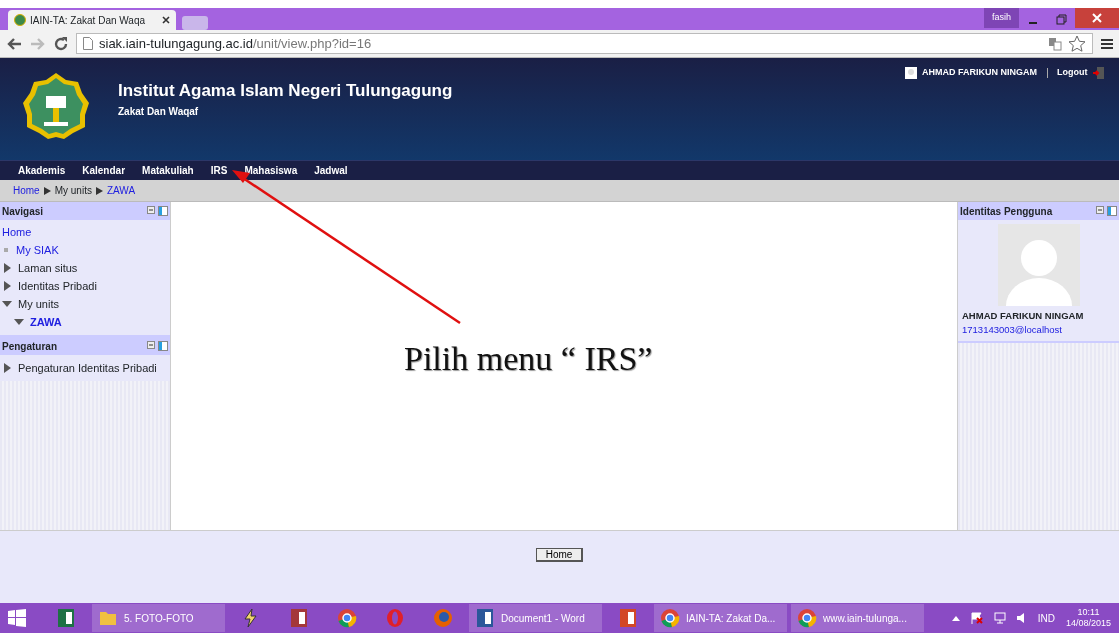  I want to click on translate-icon, so click(1055, 43).